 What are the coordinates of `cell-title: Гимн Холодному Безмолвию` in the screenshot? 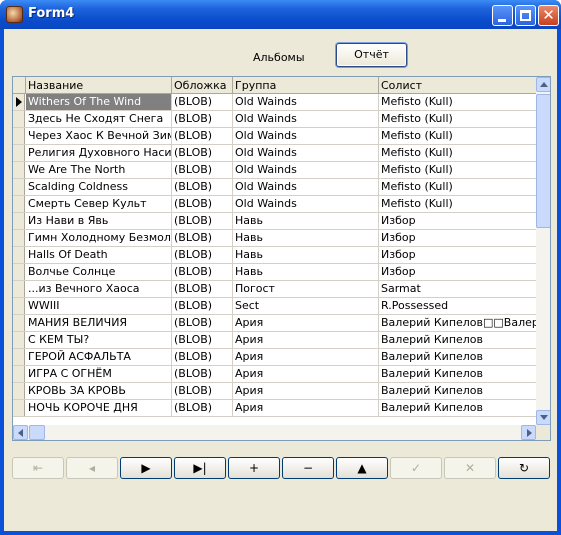 It's located at (99, 238).